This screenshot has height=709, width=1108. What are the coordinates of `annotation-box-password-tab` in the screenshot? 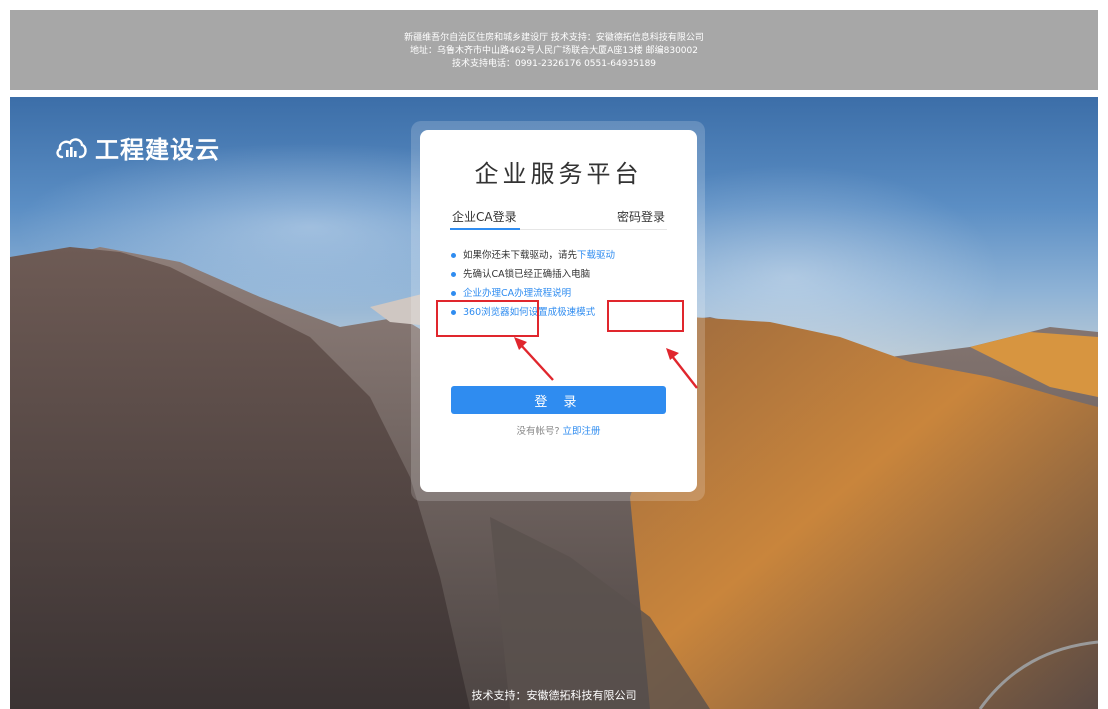 It's located at (645, 316).